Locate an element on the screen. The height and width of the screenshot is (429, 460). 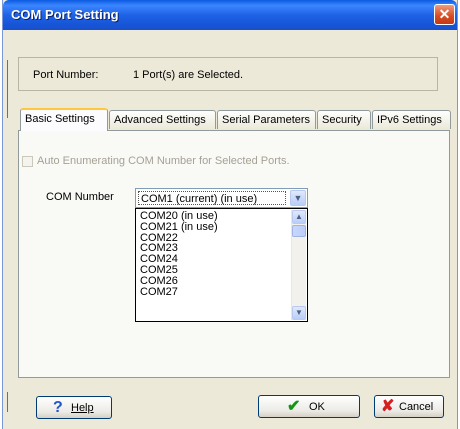
tab-security: Security is located at coordinates (344, 119).